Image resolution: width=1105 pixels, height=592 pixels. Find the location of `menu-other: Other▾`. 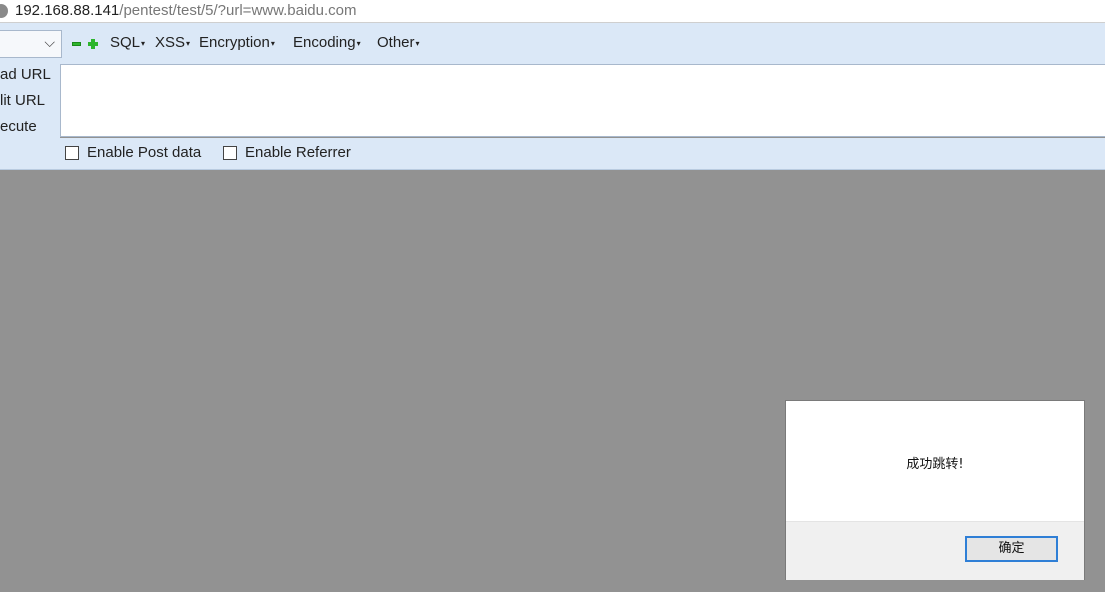

menu-other: Other▾ is located at coordinates (398, 42).